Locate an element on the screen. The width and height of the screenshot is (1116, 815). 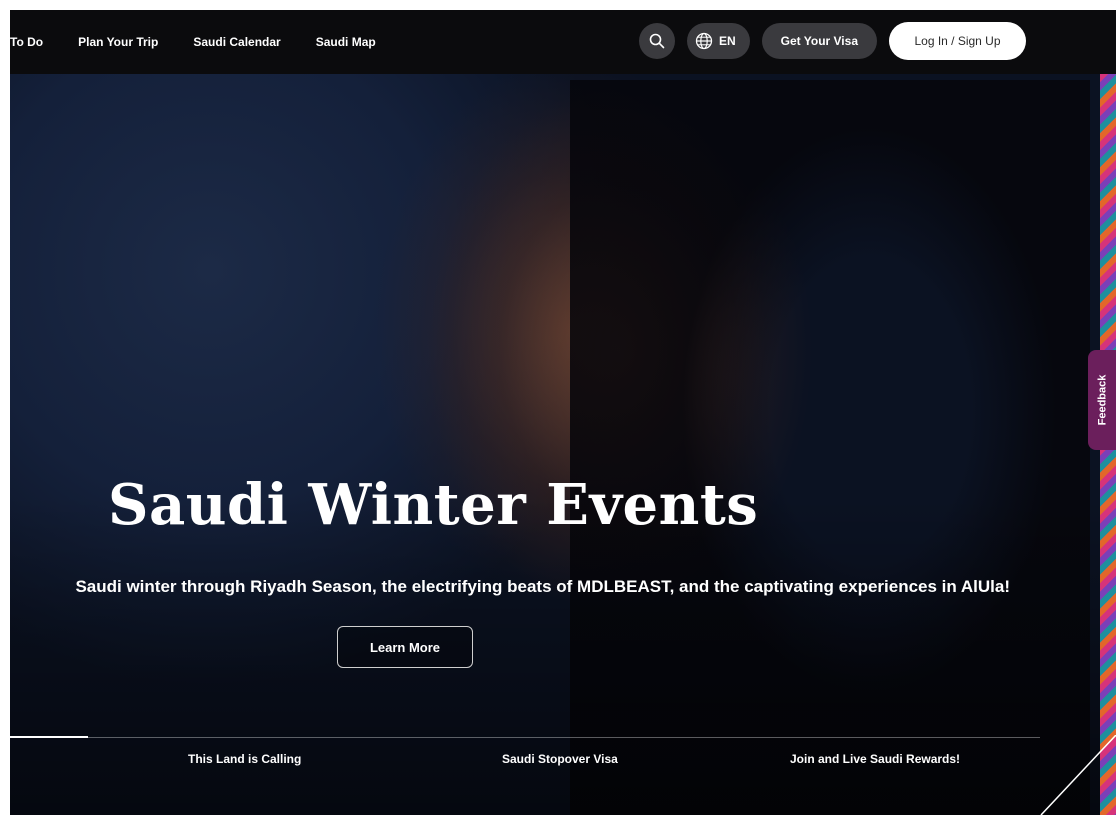
nav-link-saudi-calendar: Saudi Calendar is located at coordinates (236, 42).